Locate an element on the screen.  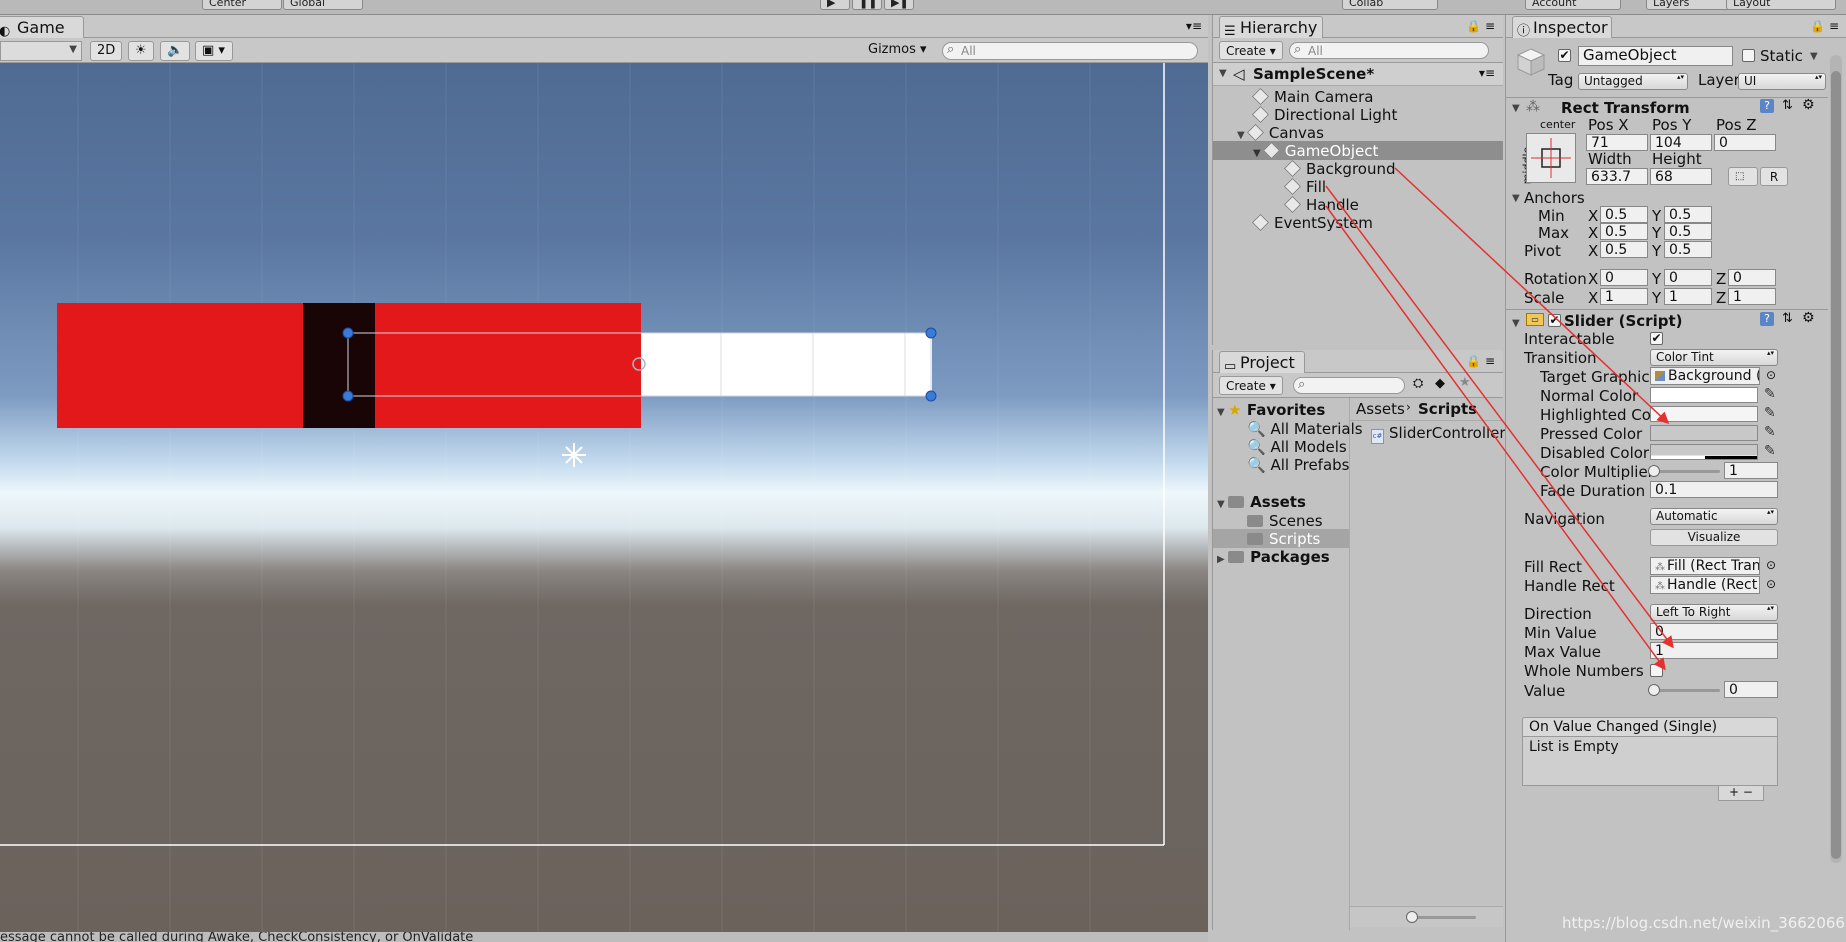
color-multiplier-slider-track is located at coordinates (1686, 471).